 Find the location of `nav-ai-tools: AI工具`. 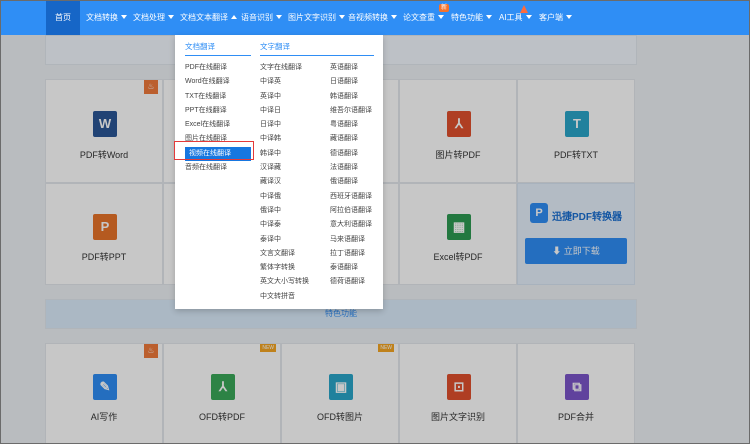

nav-ai-tools: AI工具 is located at coordinates (515, 18).